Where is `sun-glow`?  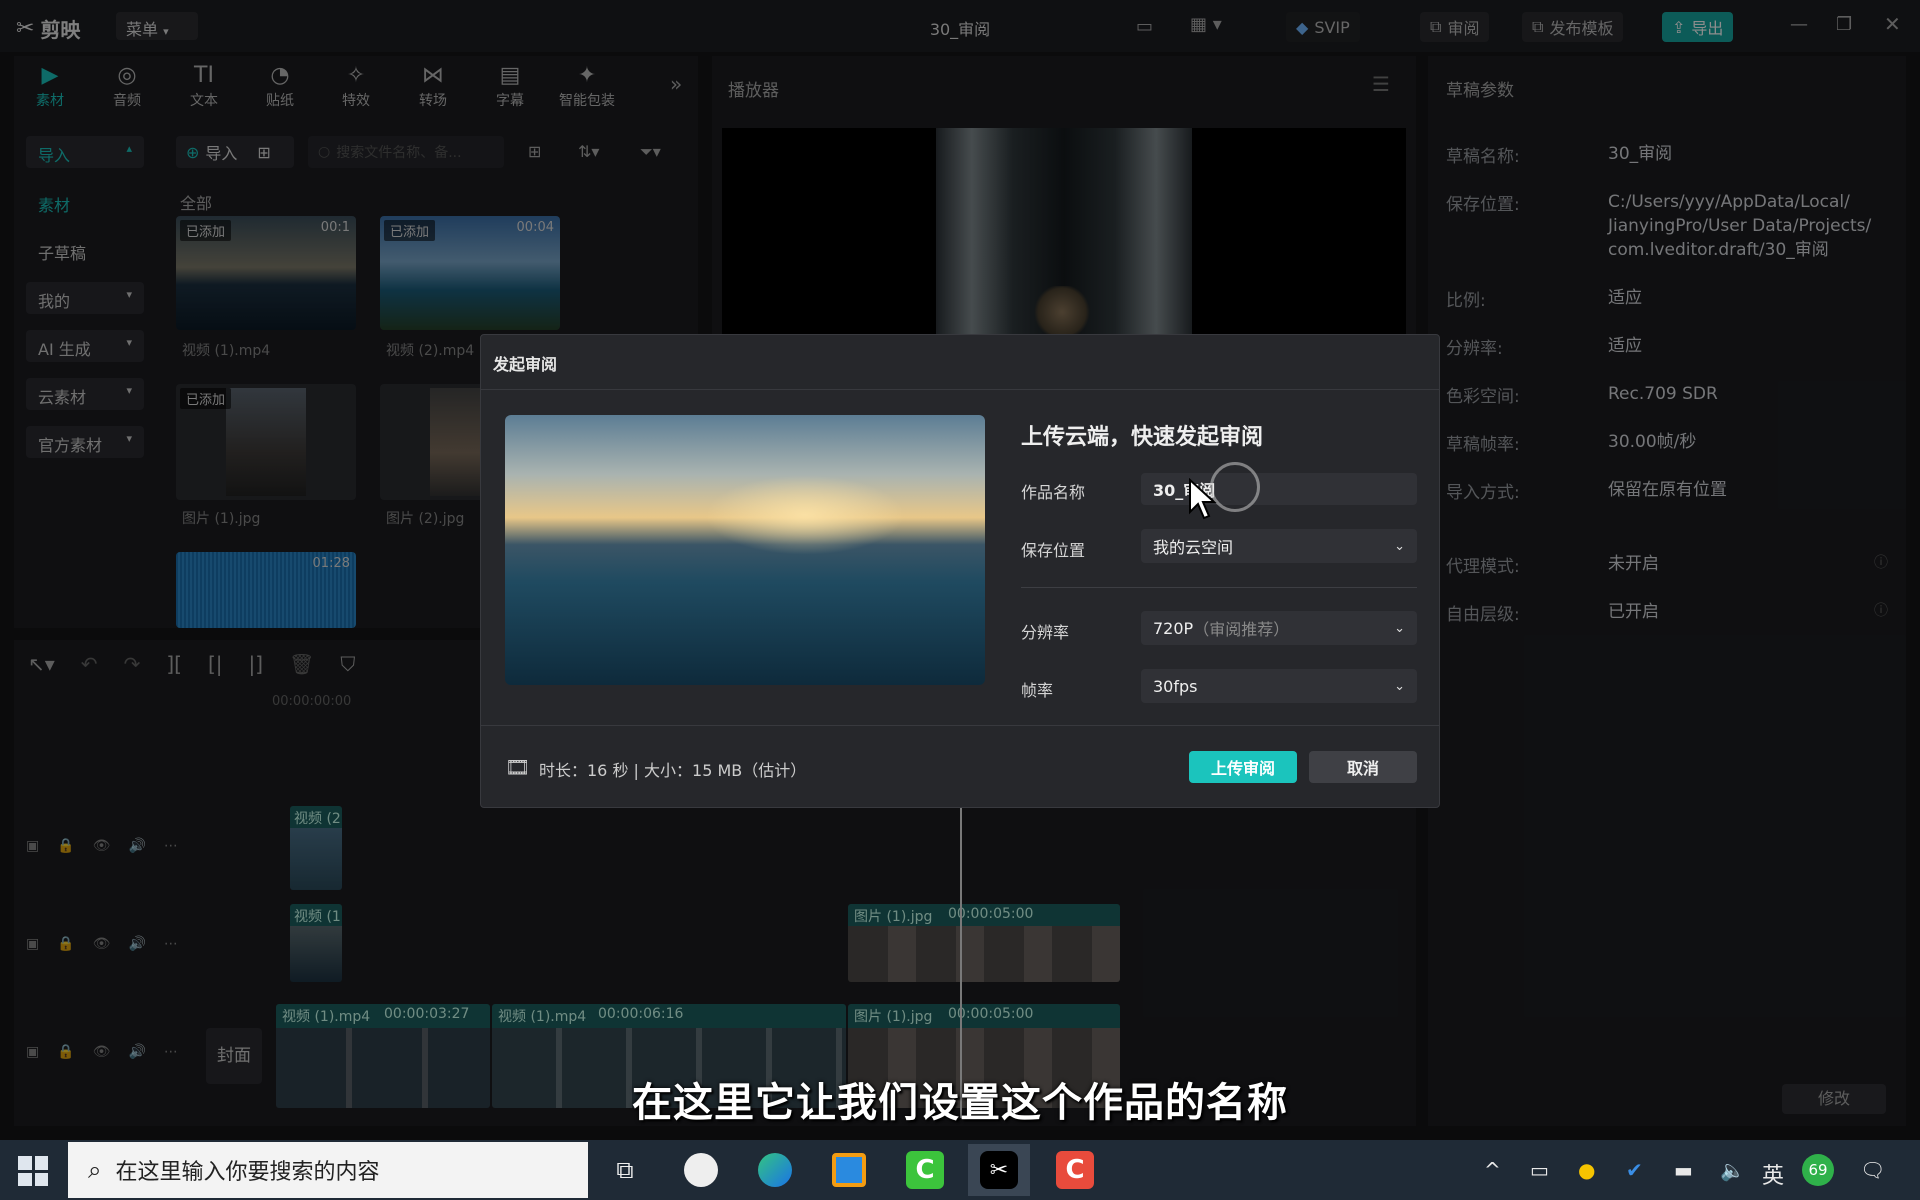 sun-glow is located at coordinates (805, 515).